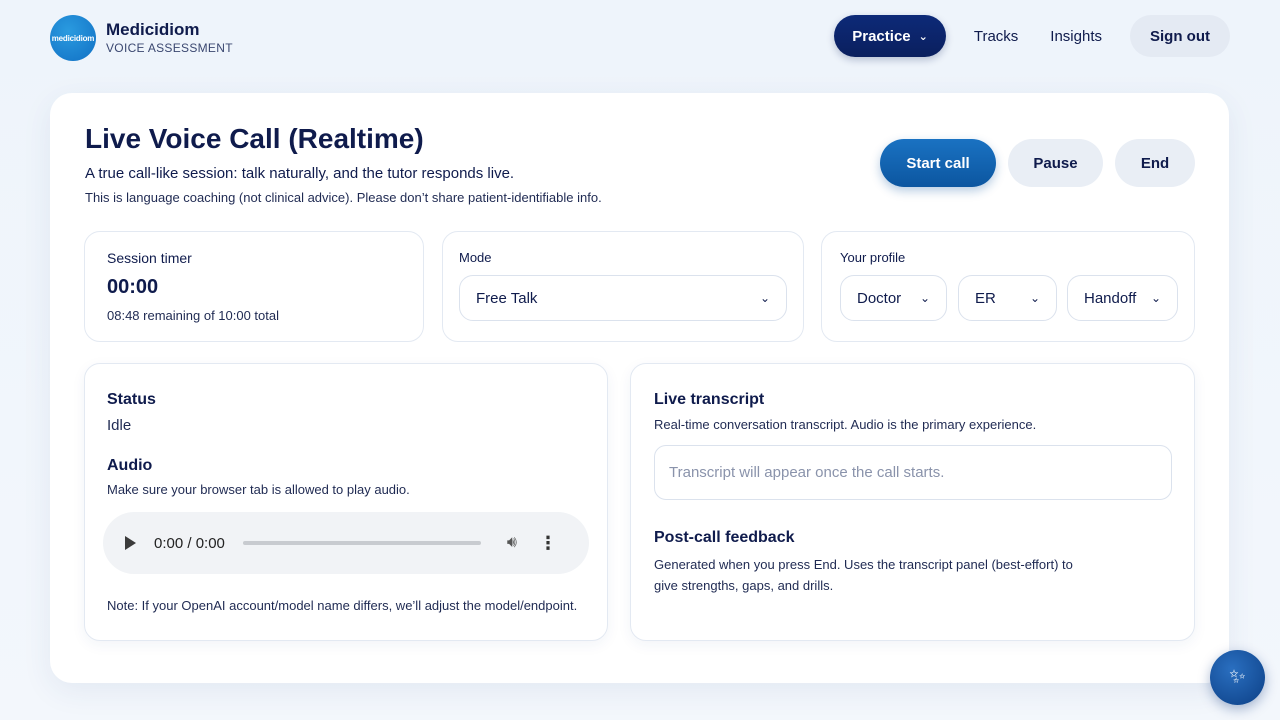  I want to click on transcript-heading: Live transcript, so click(709, 399).